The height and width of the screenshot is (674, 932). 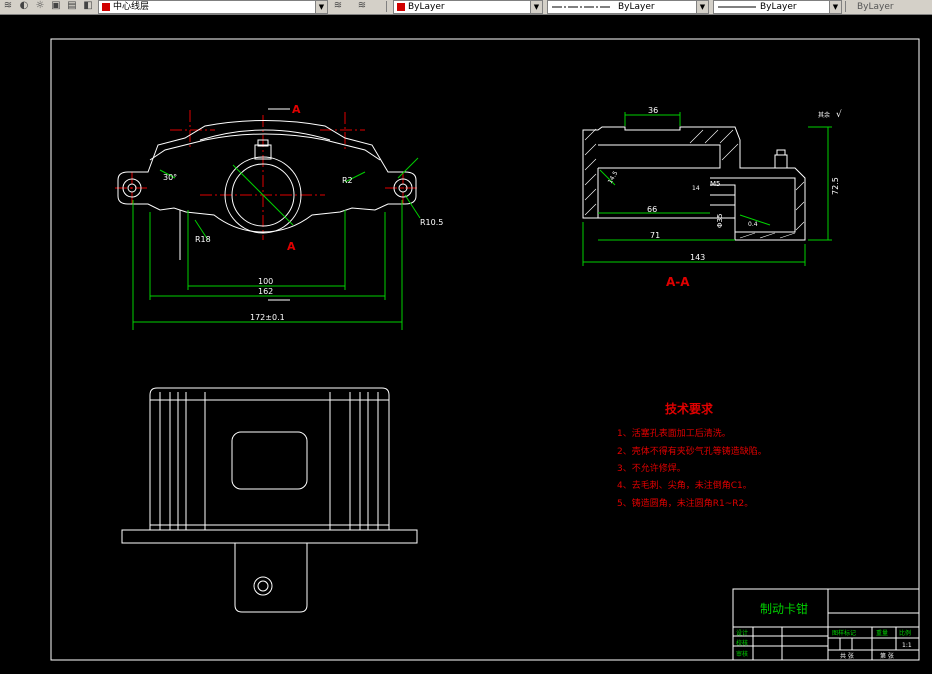 I want to click on title-block-row-label: 校核, so click(x=742, y=643).